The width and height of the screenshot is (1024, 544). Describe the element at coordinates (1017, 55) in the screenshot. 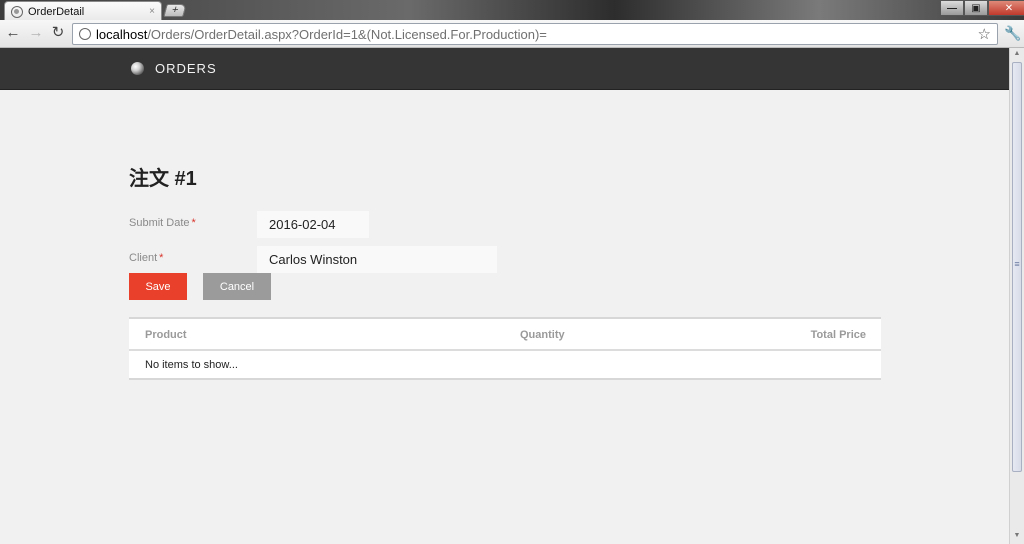

I see `scroll-up-icon: ▲` at that location.